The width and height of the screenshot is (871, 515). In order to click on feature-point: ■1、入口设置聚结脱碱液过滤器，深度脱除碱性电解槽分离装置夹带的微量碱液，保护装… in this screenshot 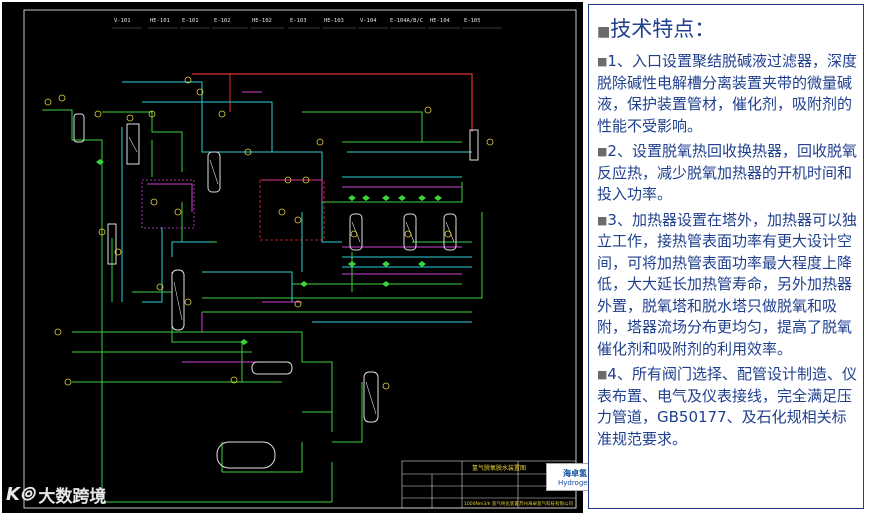, I will do `click(727, 94)`.